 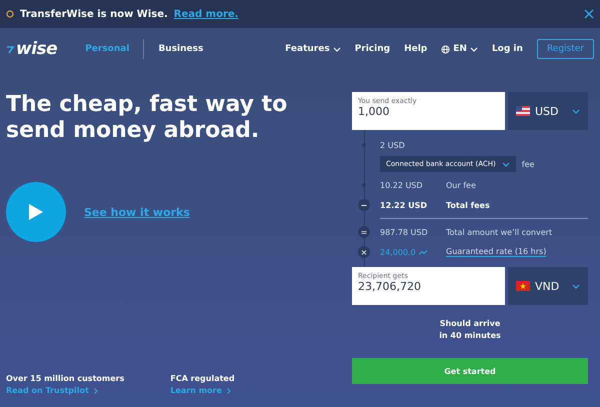 What do you see at coordinates (364, 232) in the screenshot?
I see `equals-sign: =` at bounding box center [364, 232].